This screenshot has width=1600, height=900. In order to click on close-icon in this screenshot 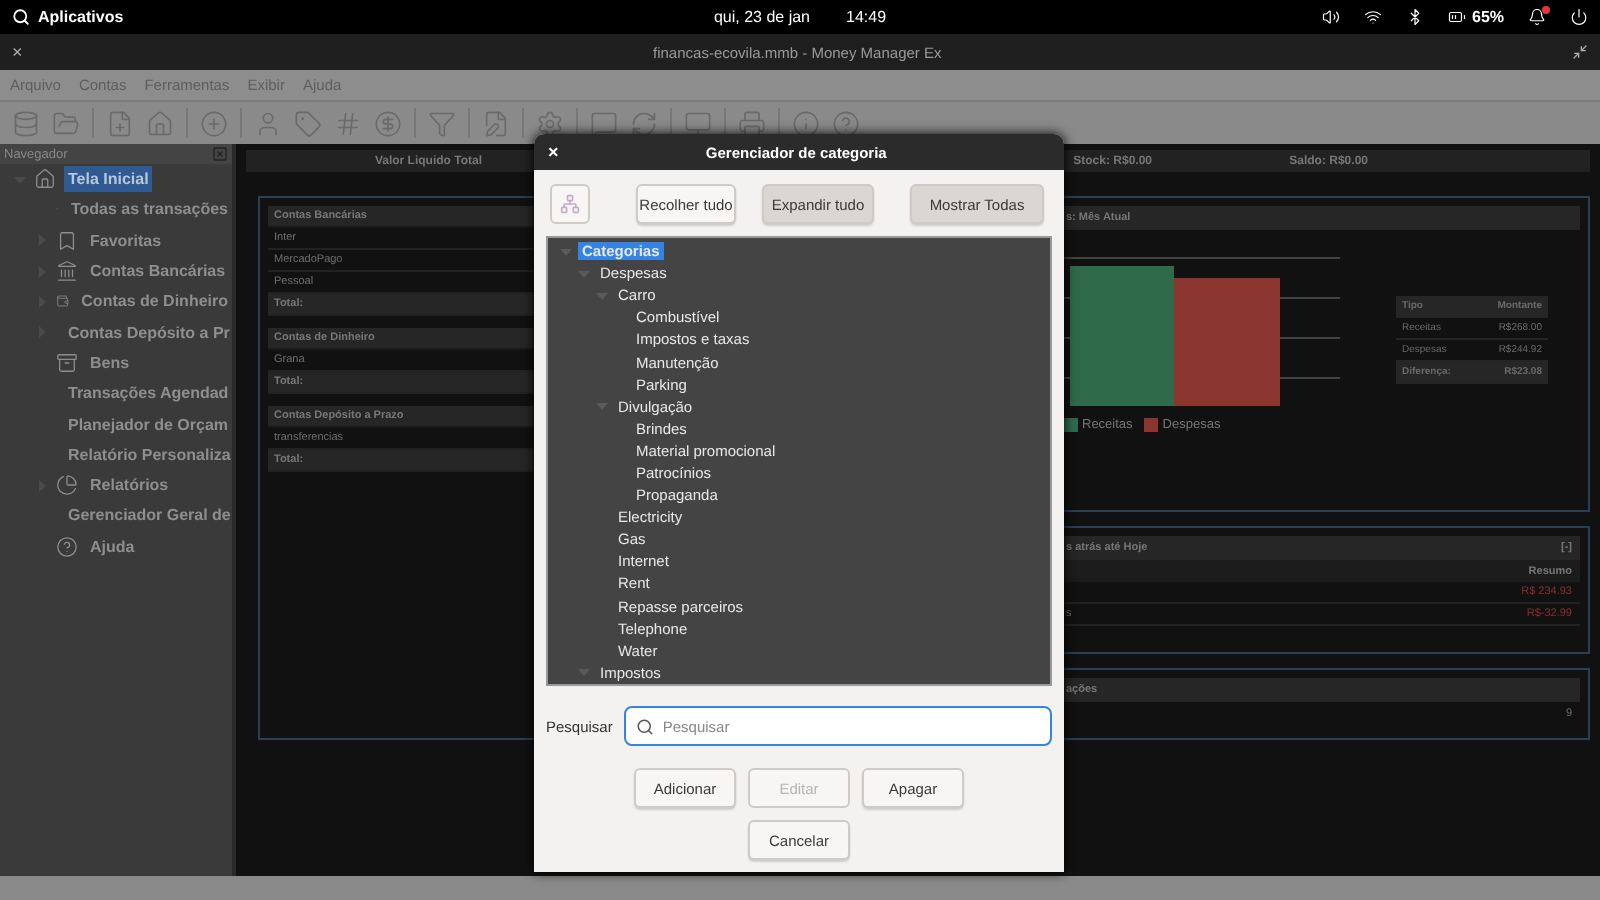, I will do `click(220, 154)`.